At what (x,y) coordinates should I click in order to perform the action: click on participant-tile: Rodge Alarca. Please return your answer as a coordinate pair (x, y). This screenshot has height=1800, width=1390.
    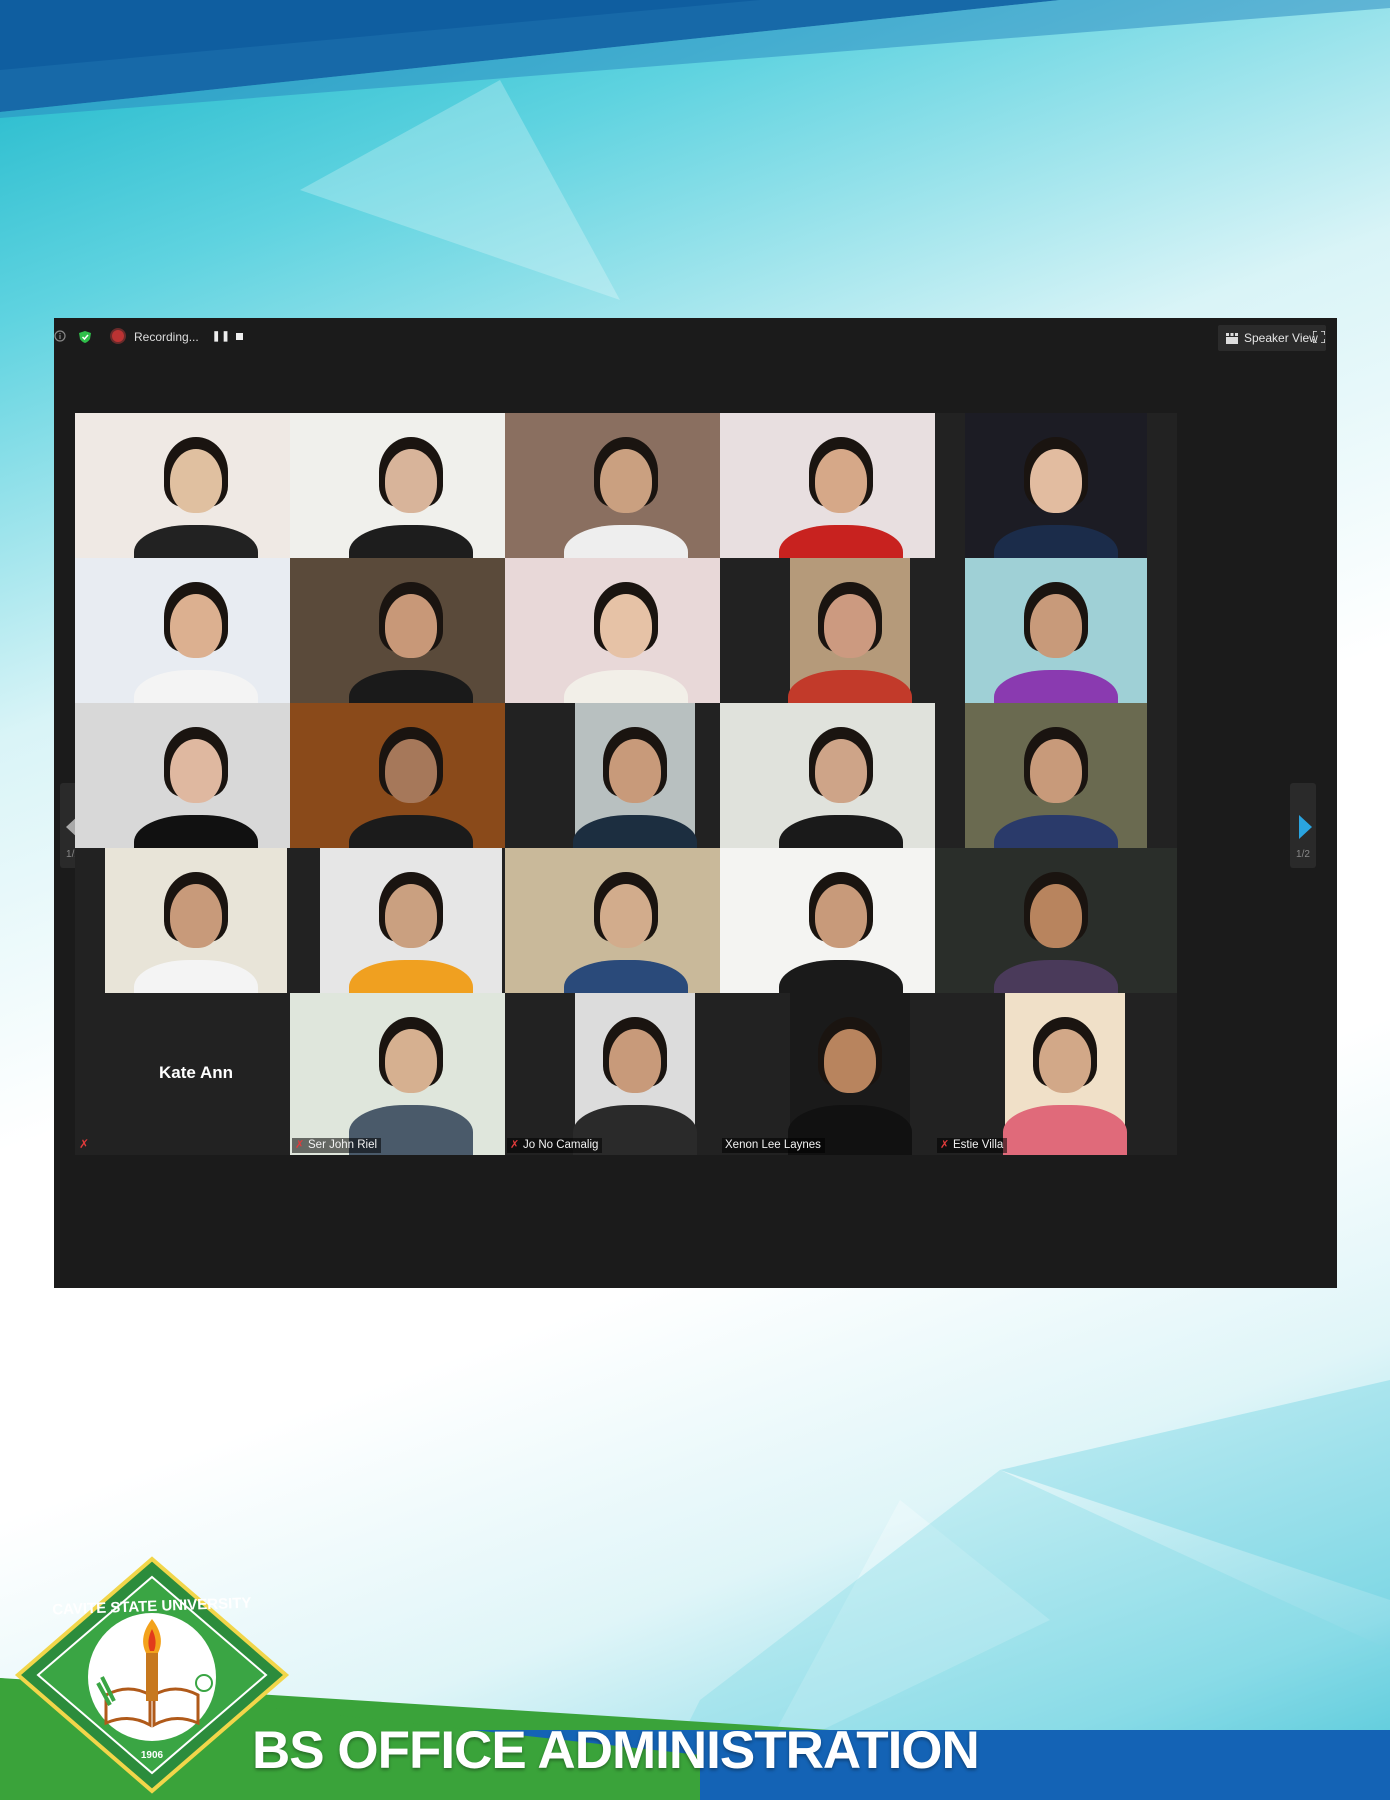
    Looking at the image, I should click on (411, 929).